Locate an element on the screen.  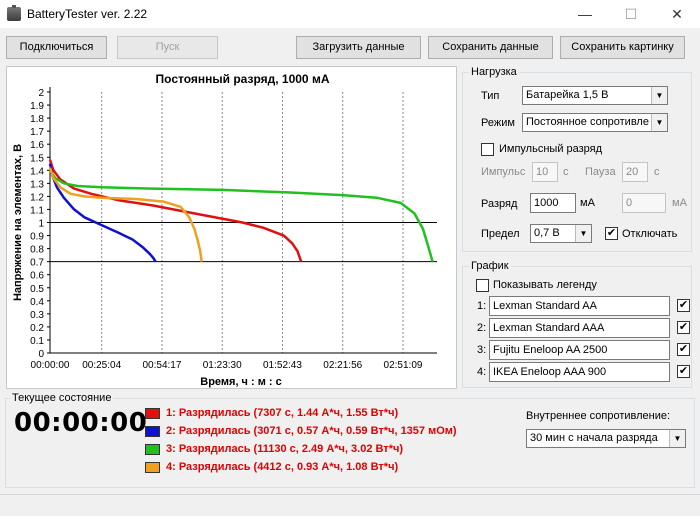
series-name-input: Fujitu Eneloop AA 2500 is located at coordinates (579, 350).